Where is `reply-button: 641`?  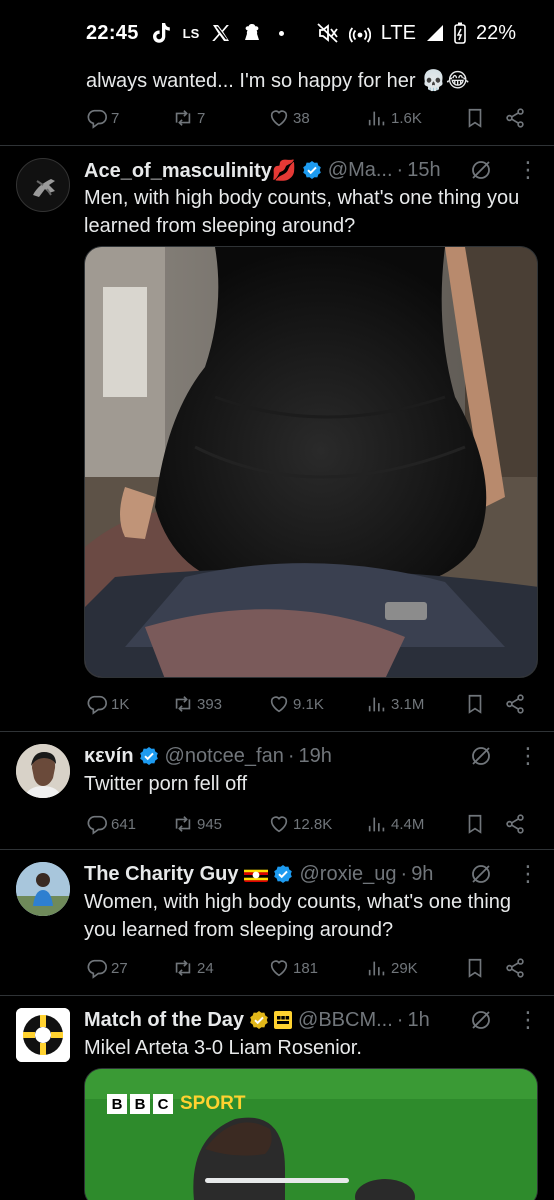
reply-button: 641 is located at coordinates (129, 824).